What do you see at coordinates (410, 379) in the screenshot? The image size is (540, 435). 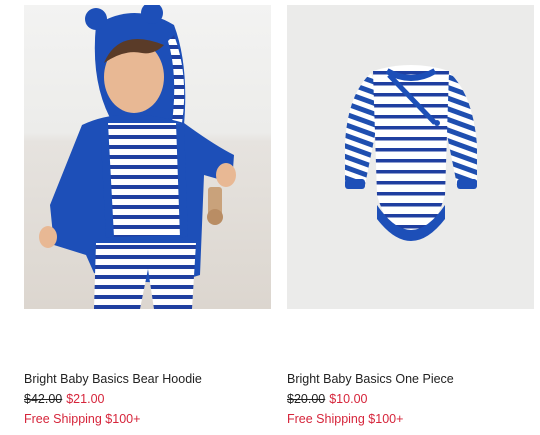 I see `product-title: Bright Baby Basics One Piece` at bounding box center [410, 379].